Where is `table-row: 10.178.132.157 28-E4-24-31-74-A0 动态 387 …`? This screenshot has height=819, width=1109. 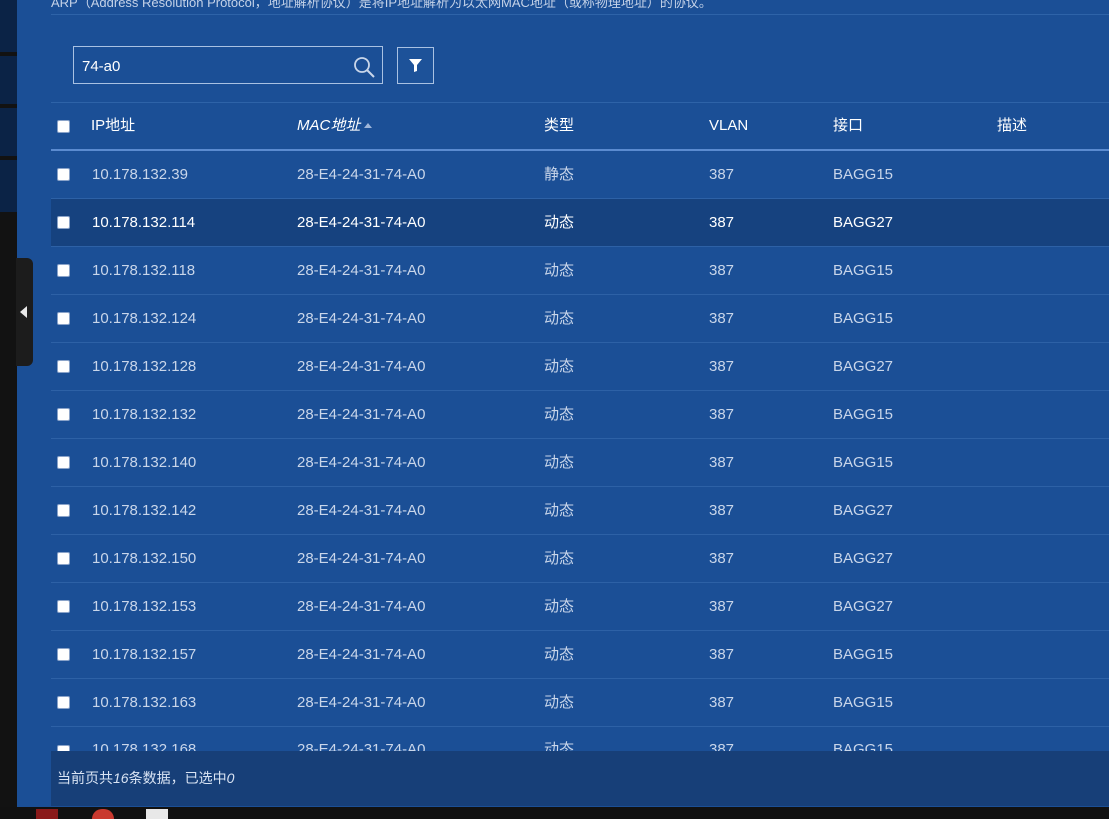
table-row: 10.178.132.157 28-E4-24-31-74-A0 动态 387 … is located at coordinates (580, 655).